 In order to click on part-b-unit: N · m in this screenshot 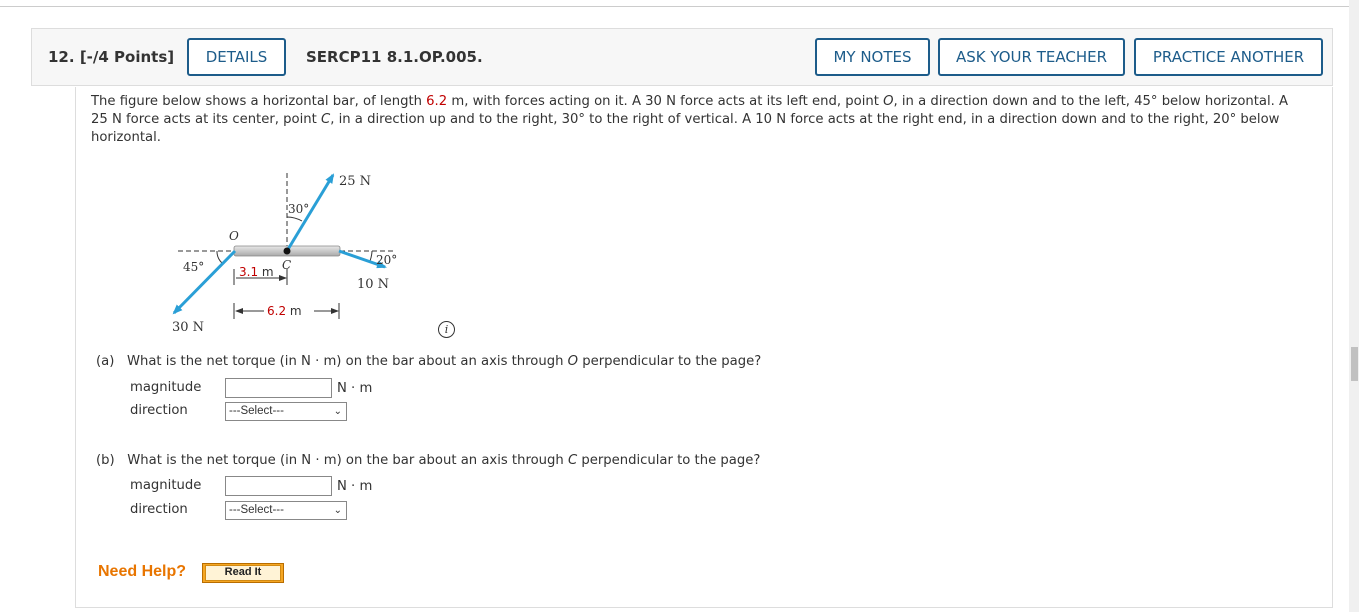, I will do `click(355, 486)`.